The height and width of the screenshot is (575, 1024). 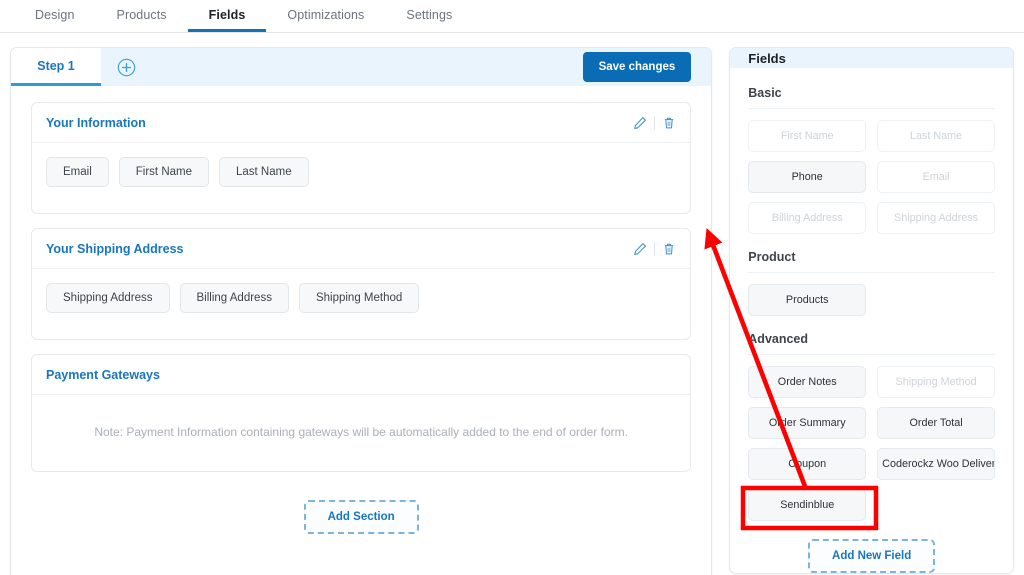 What do you see at coordinates (637, 67) in the screenshot?
I see `save-changes-button: Save changes` at bounding box center [637, 67].